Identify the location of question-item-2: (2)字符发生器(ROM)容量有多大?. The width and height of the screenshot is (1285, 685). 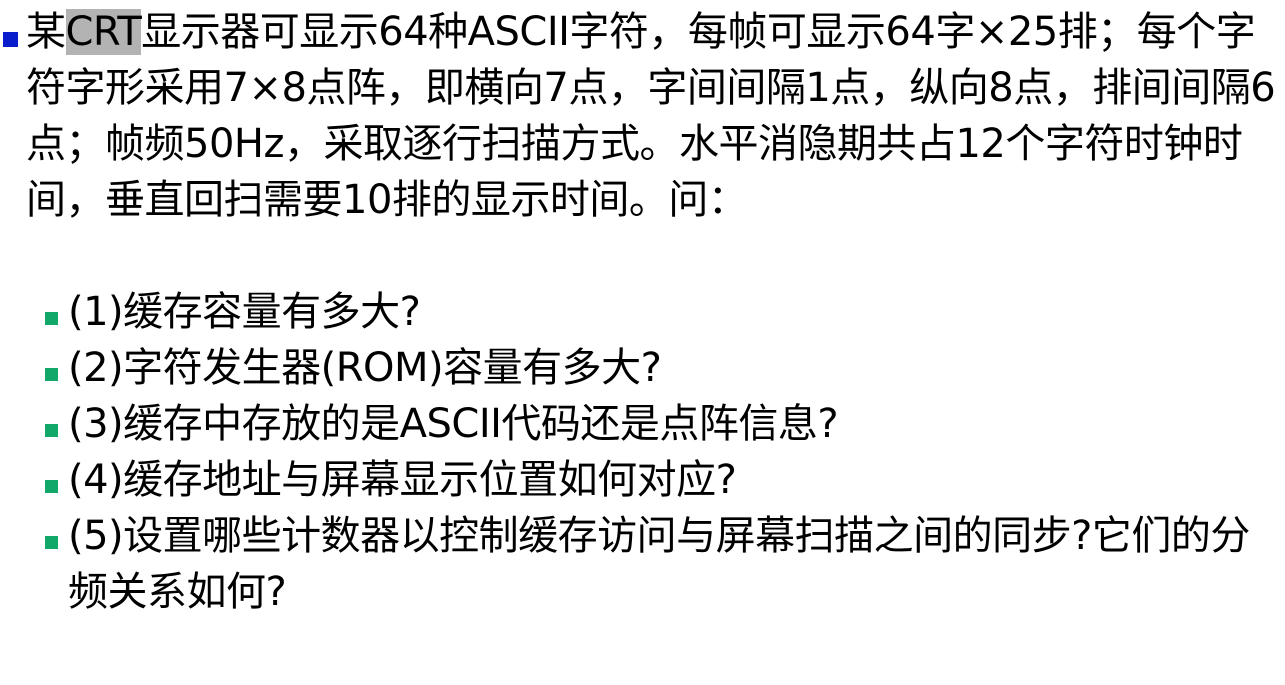
(642, 368).